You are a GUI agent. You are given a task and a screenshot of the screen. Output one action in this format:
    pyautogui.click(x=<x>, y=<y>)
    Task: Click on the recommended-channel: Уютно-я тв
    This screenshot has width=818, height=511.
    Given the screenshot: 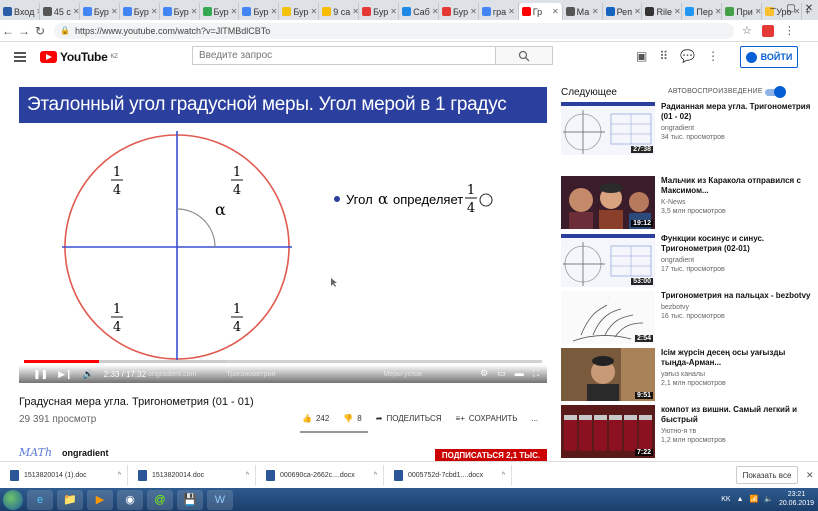 What is the action you would take?
    pyautogui.click(x=736, y=431)
    